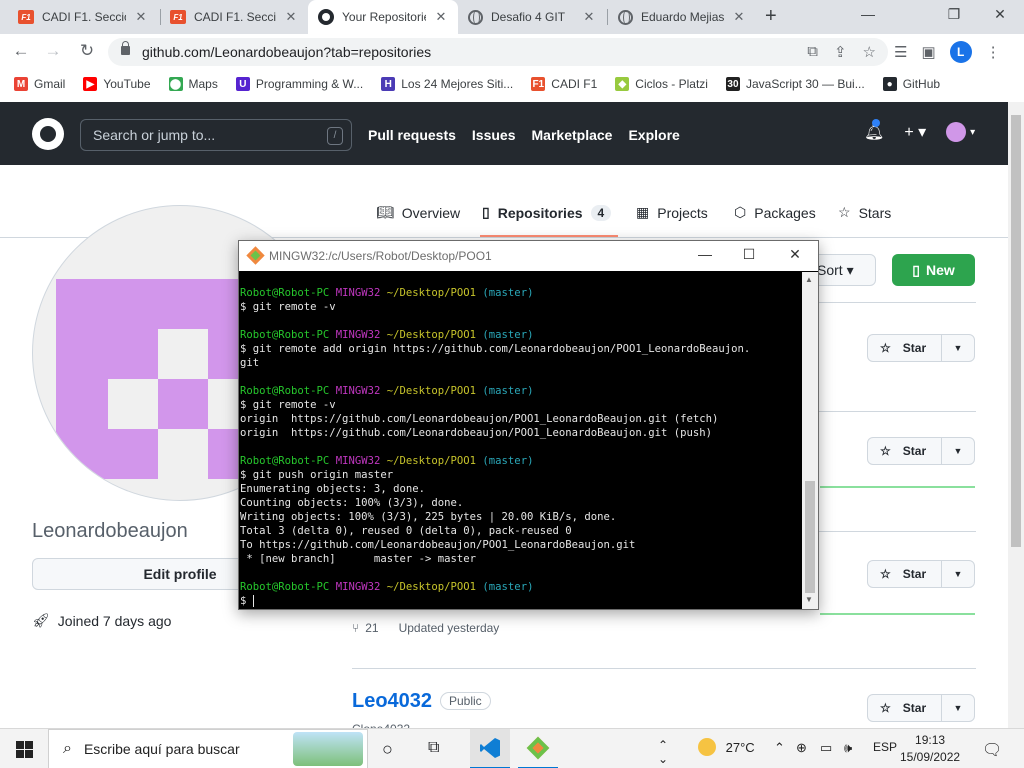 The height and width of the screenshot is (768, 1024). Describe the element at coordinates (928, 52) in the screenshot. I see `side-panel-icon: ▣` at that location.